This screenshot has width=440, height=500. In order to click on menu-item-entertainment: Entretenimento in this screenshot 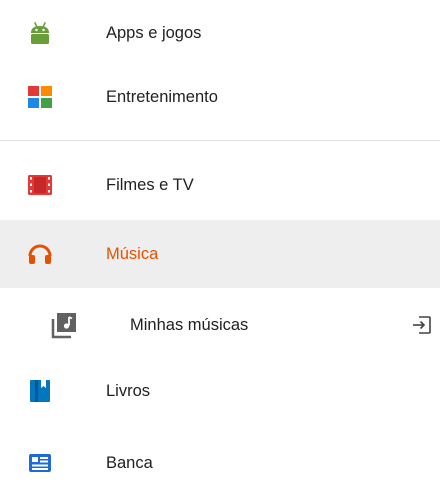, I will do `click(220, 97)`.